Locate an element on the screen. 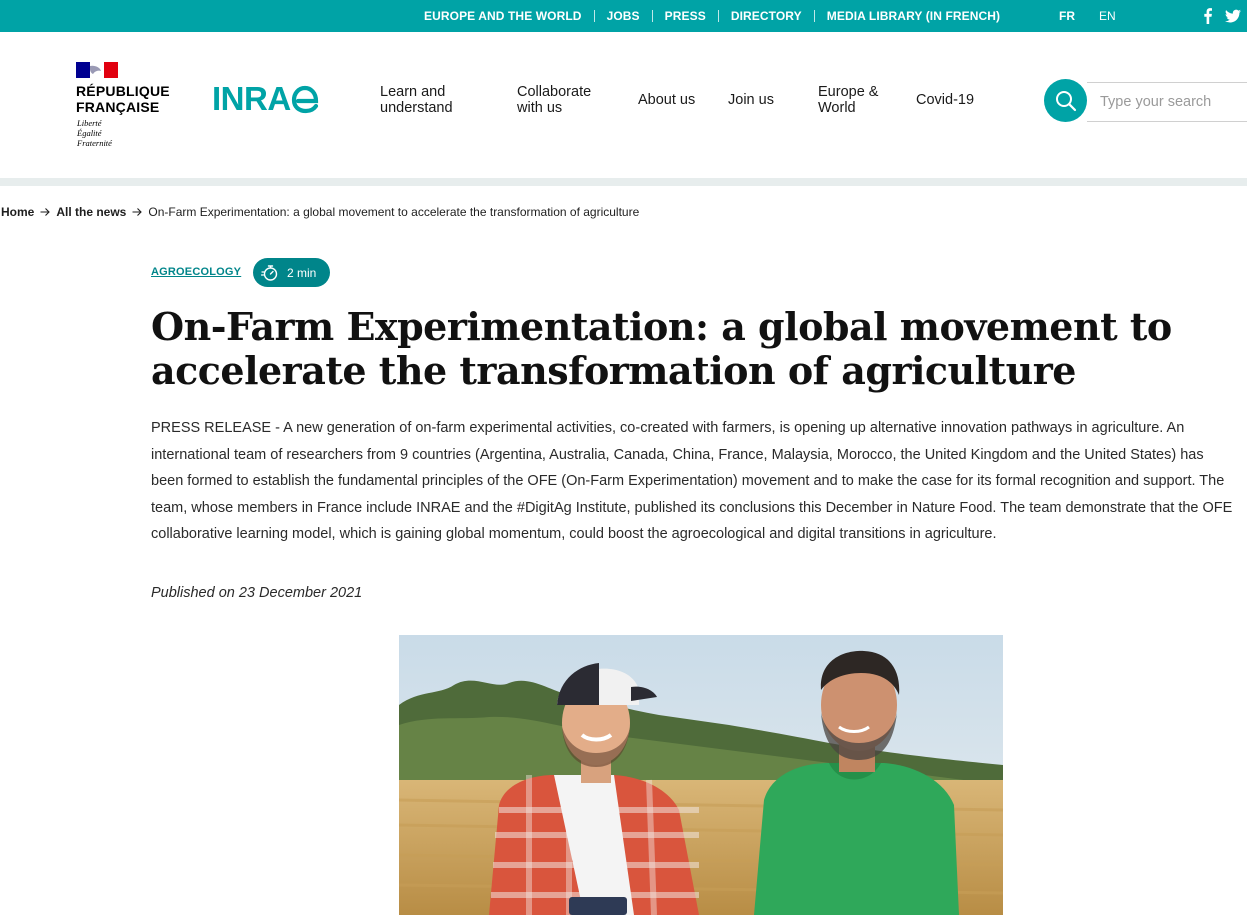  publication-date: Published on 23 December 2021 is located at coordinates (257, 593).